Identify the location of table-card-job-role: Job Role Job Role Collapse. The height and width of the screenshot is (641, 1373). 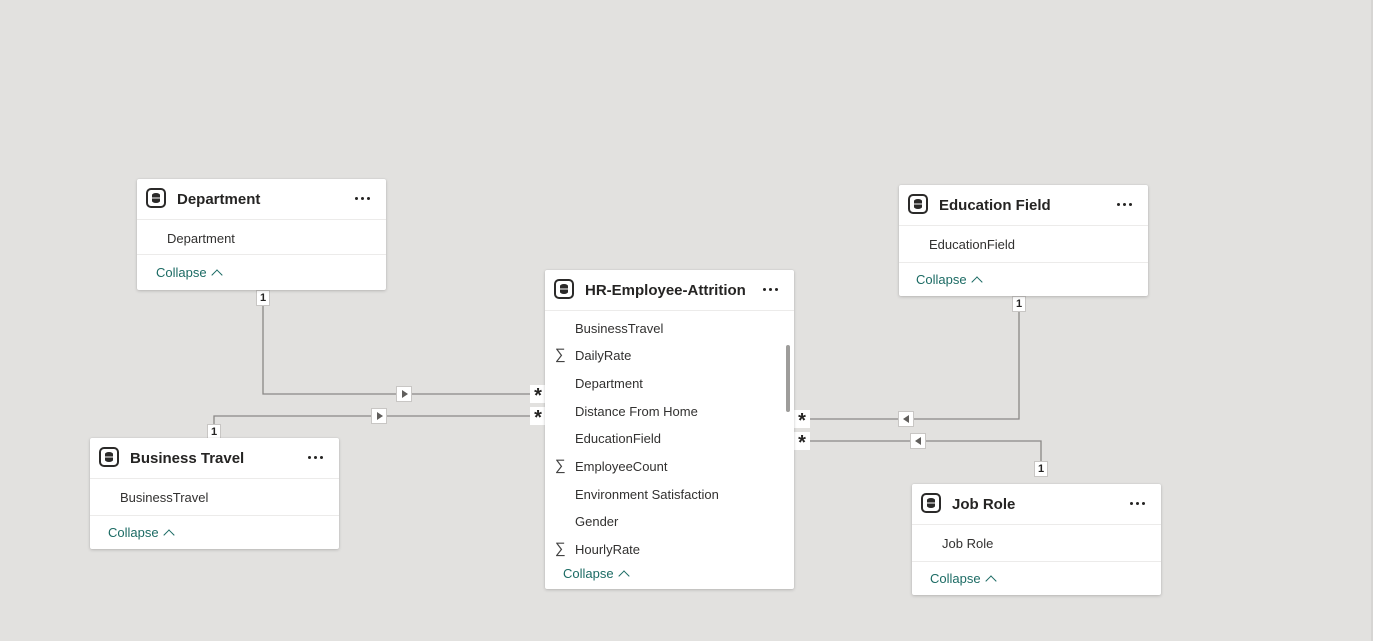
(1036, 539).